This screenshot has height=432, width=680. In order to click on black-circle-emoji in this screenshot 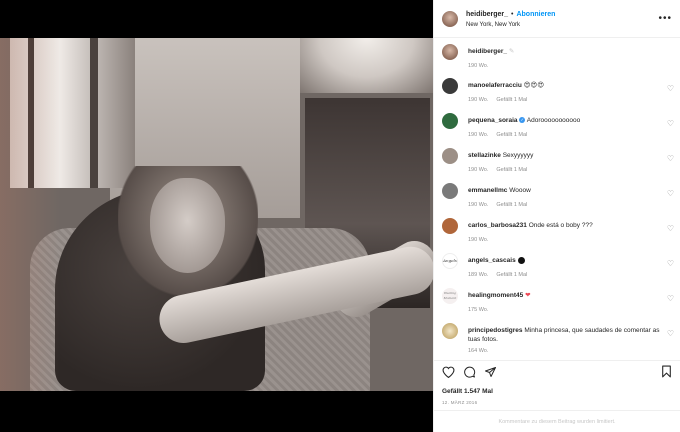, I will do `click(521, 260)`.